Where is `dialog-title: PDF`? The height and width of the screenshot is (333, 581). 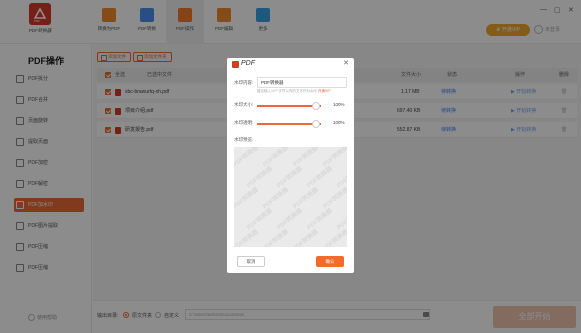 dialog-title: PDF is located at coordinates (248, 63).